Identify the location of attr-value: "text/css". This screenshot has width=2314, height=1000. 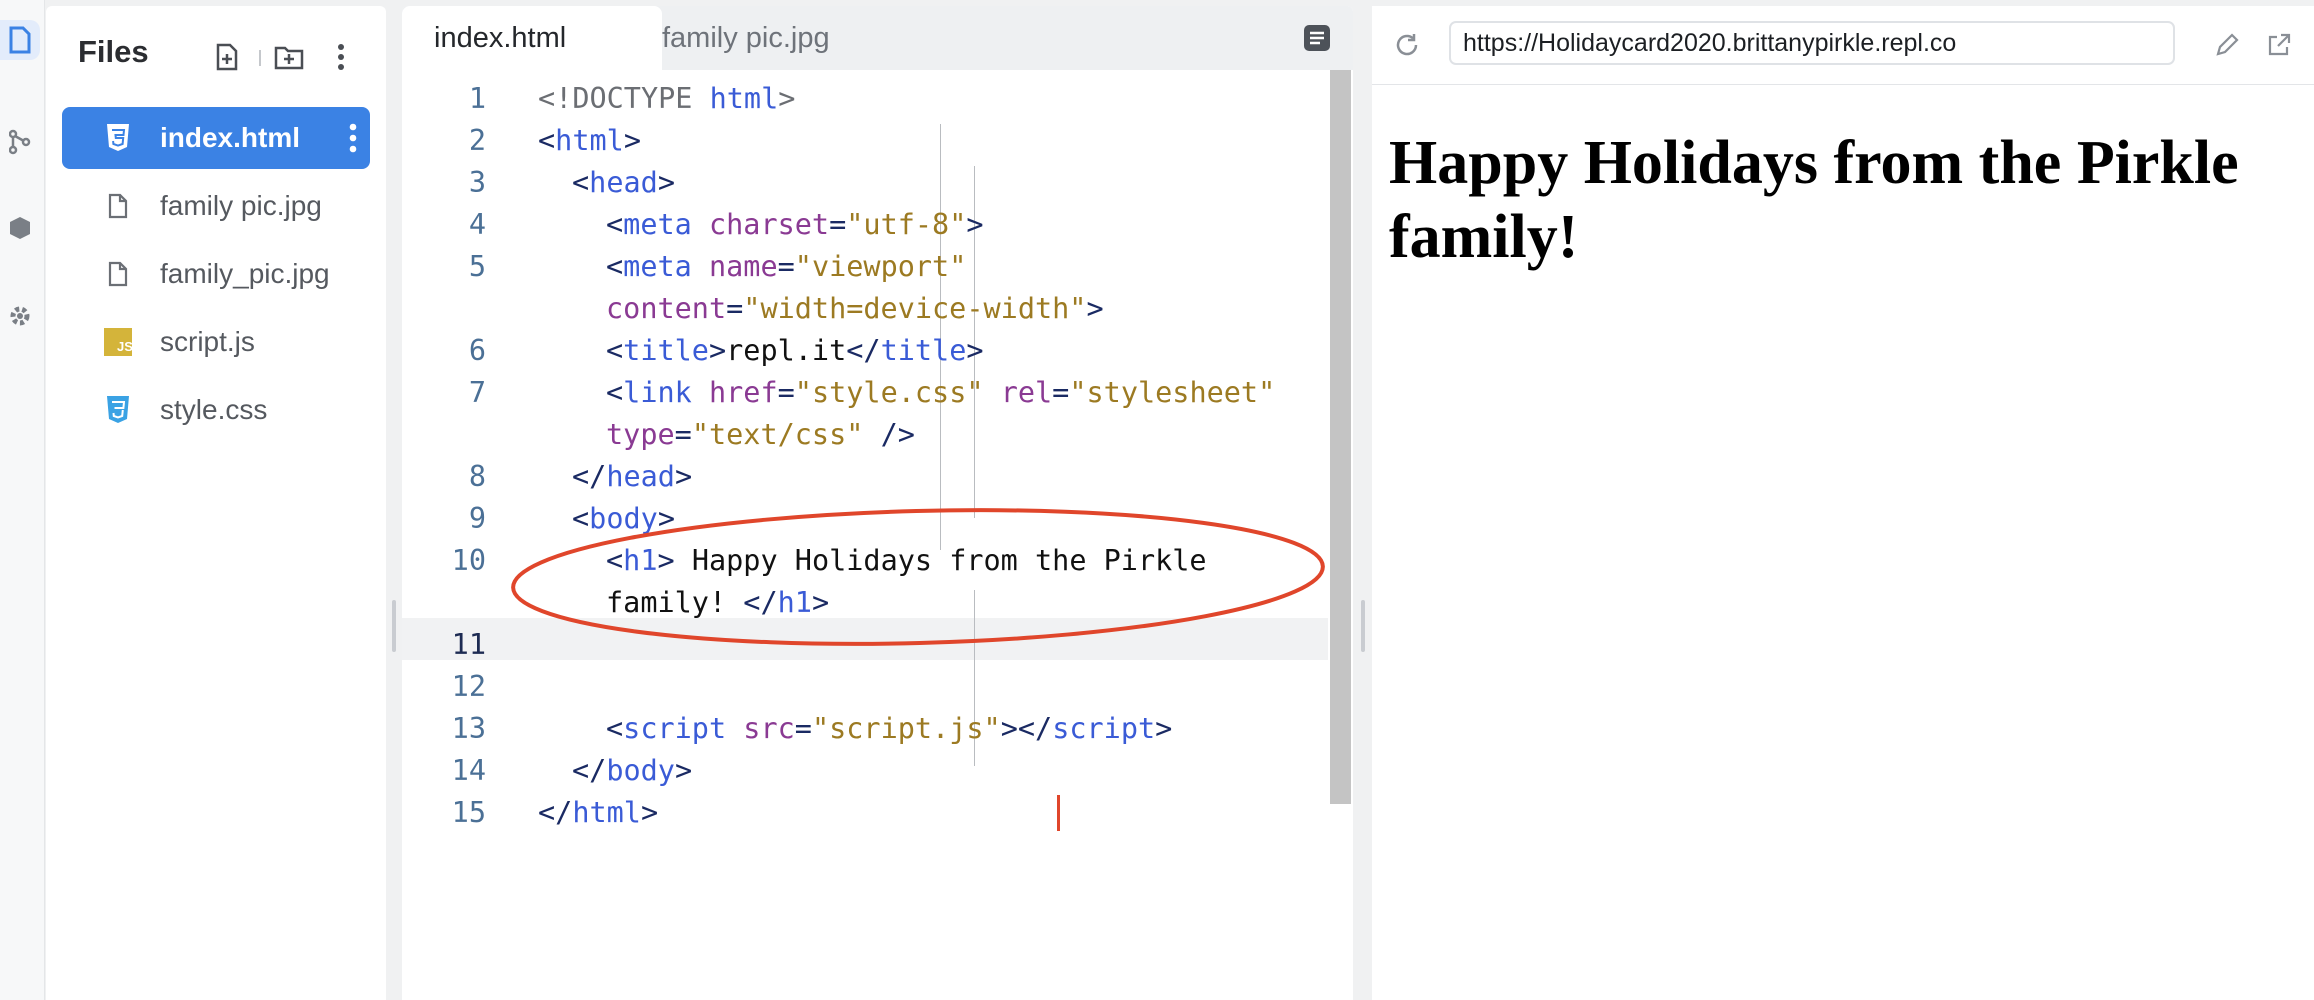
(777, 434).